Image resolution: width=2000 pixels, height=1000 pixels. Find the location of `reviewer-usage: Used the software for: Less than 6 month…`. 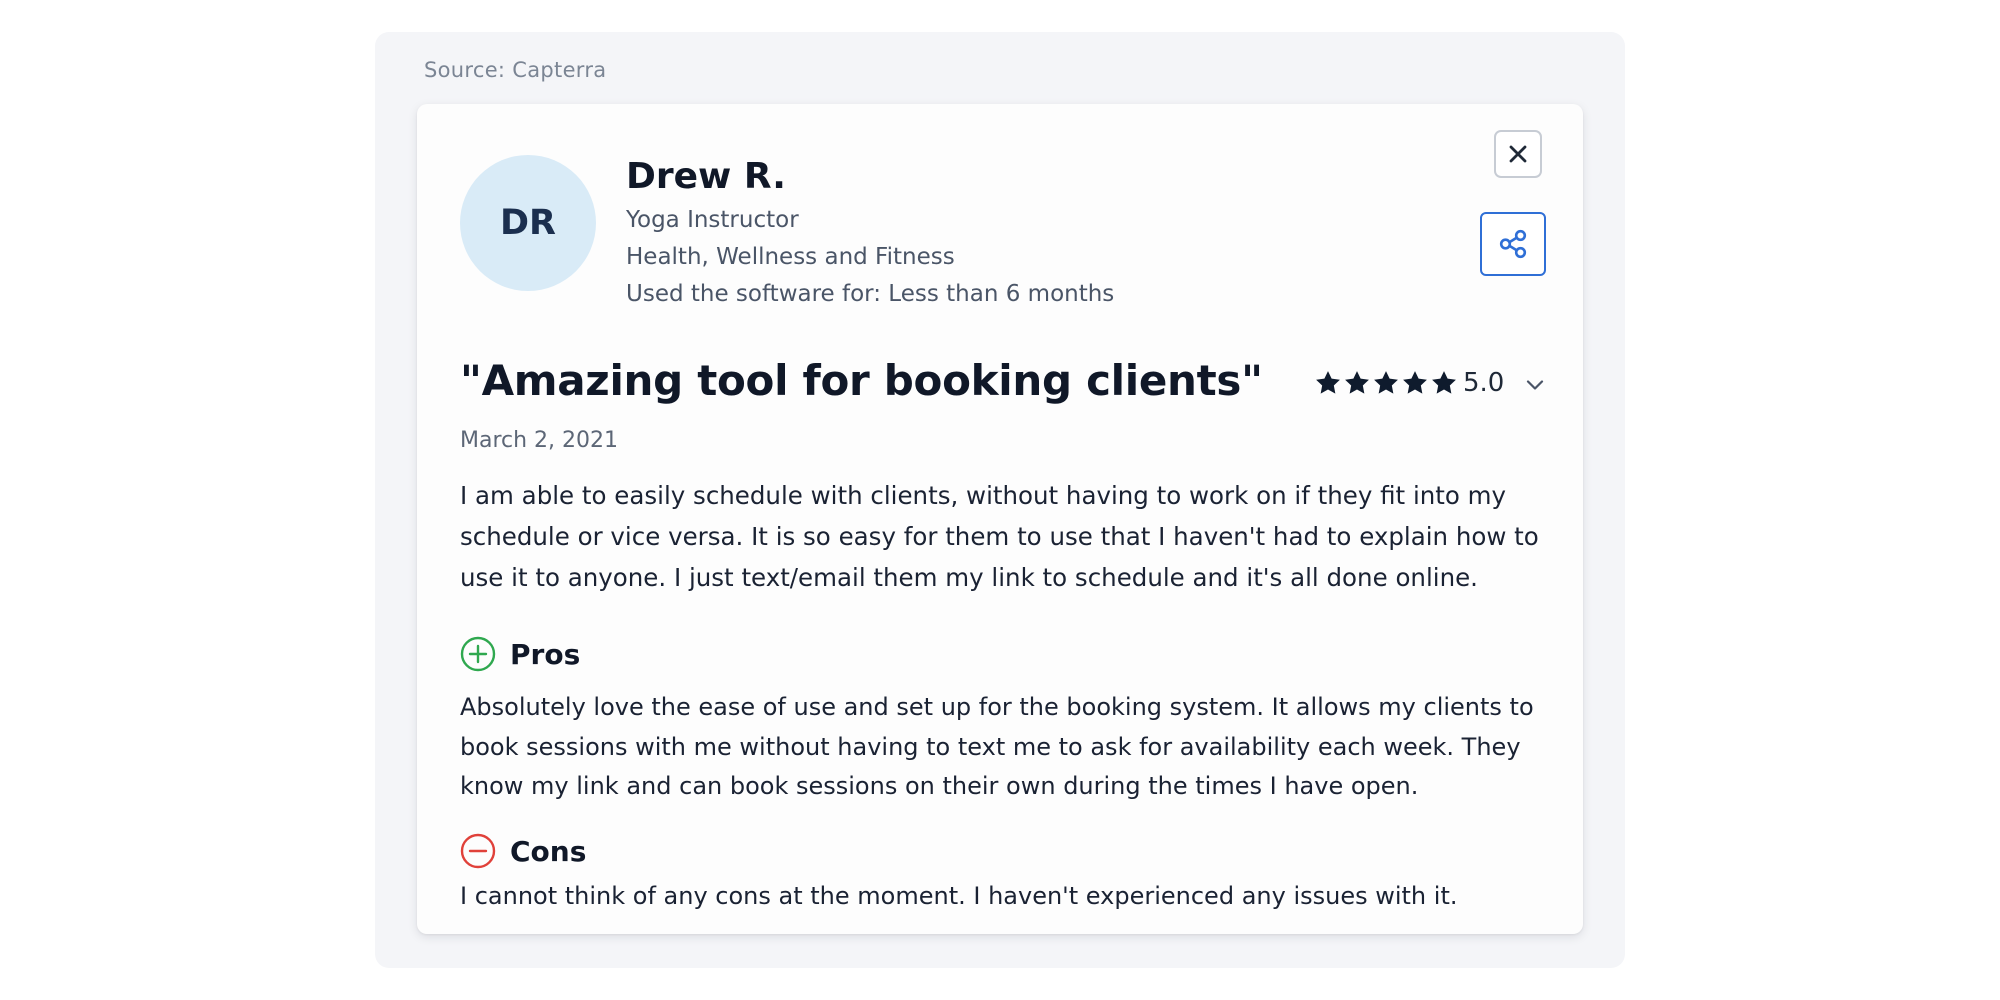

reviewer-usage: Used the software for: Less than 6 month… is located at coordinates (870, 294).